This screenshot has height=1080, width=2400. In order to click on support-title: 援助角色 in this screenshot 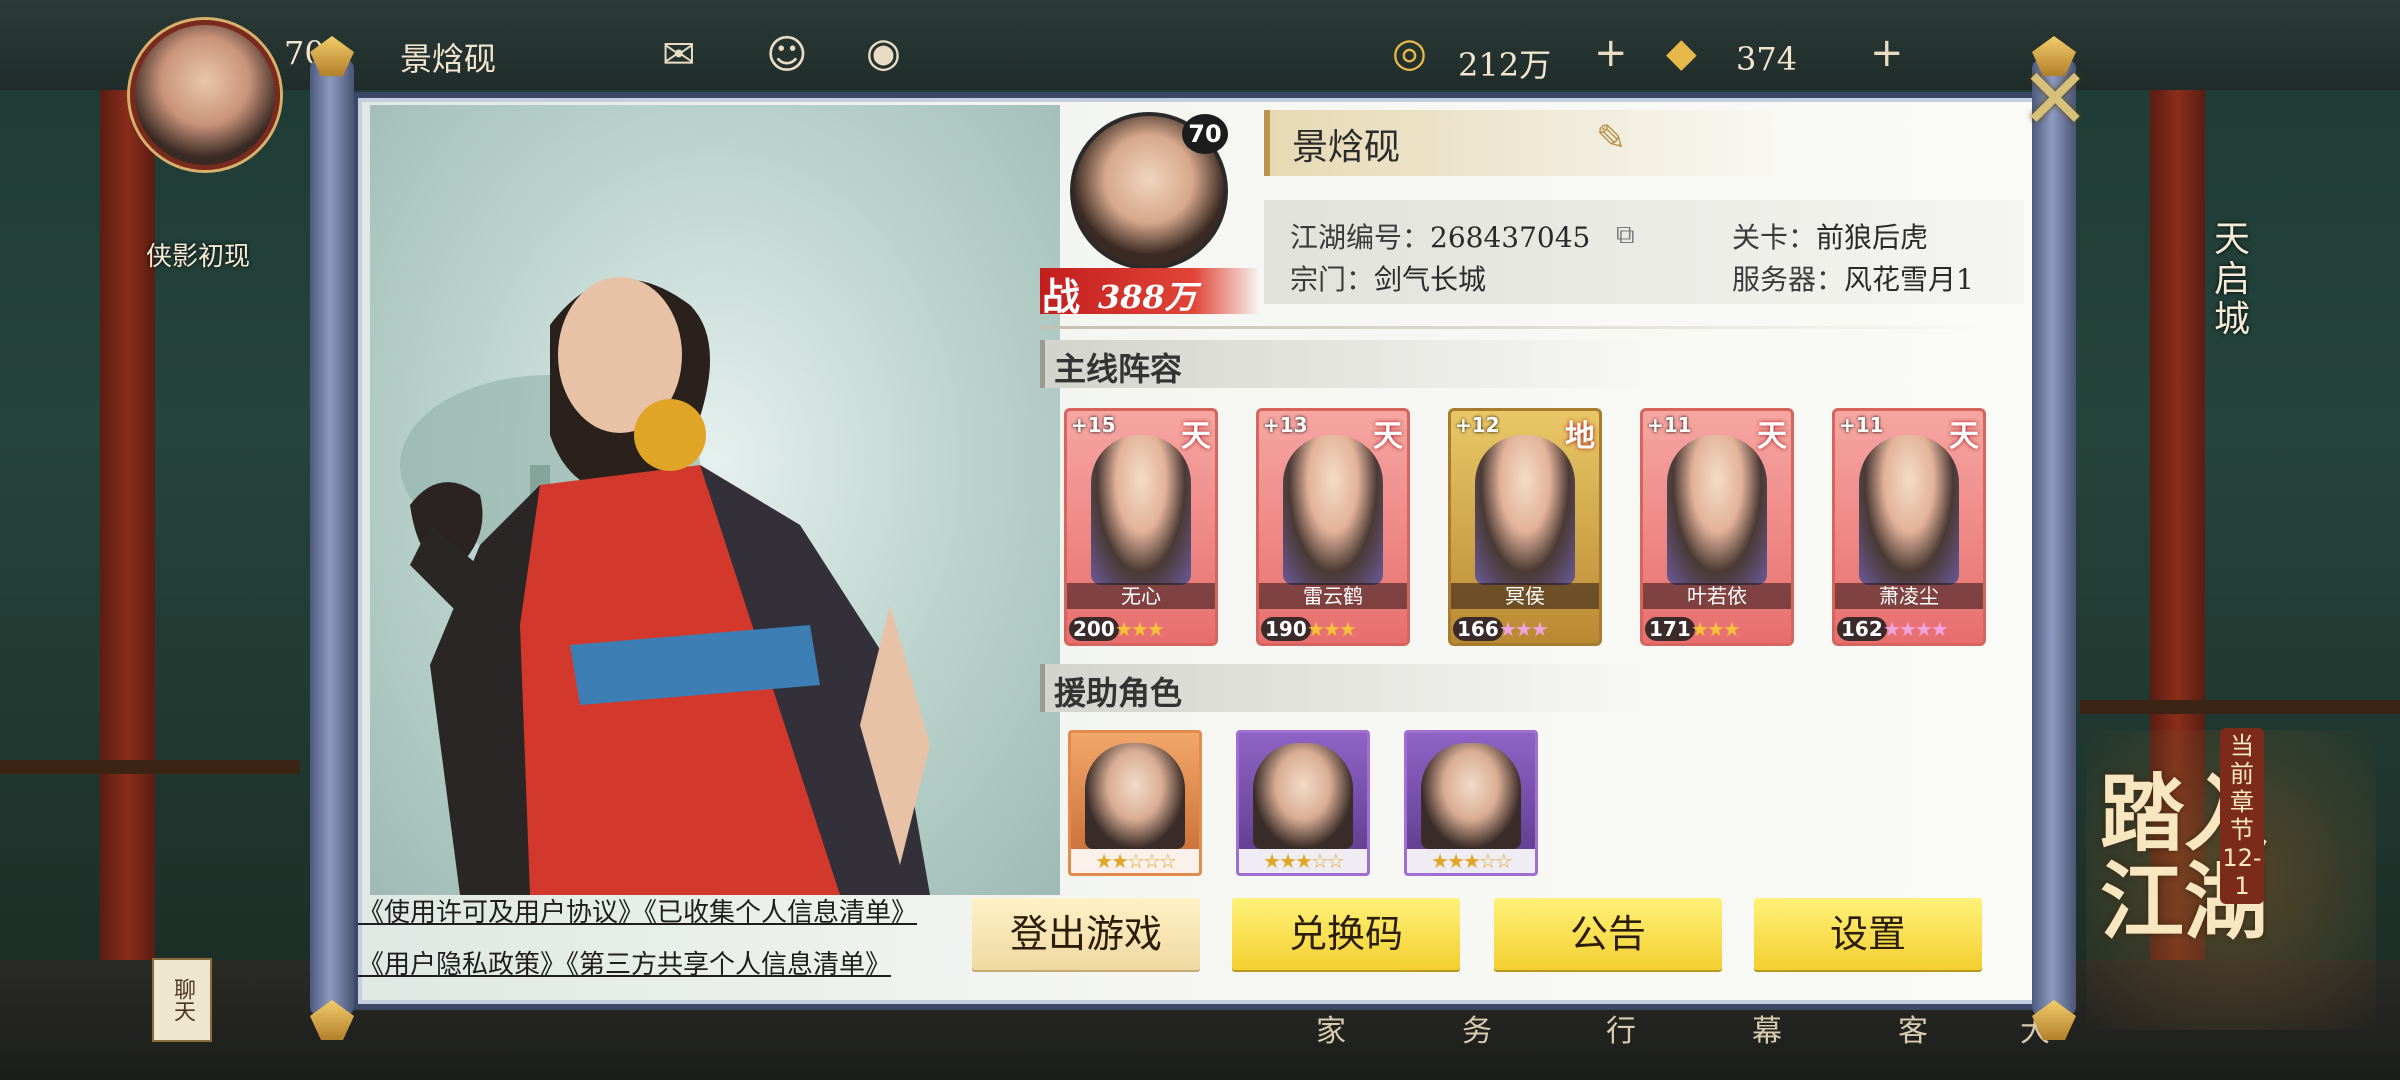, I will do `click(1118, 693)`.